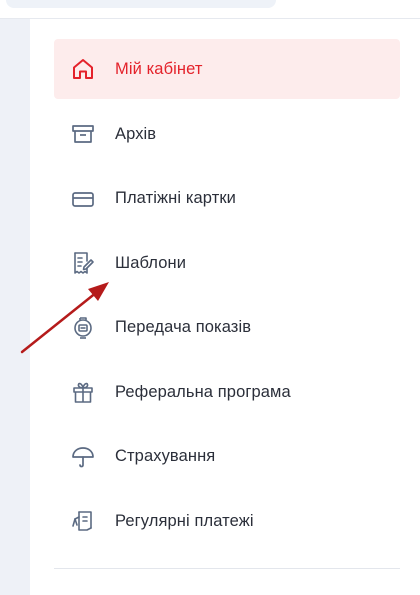  I want to click on sidebar-item-referral-program: Реферальна програма, so click(227, 392).